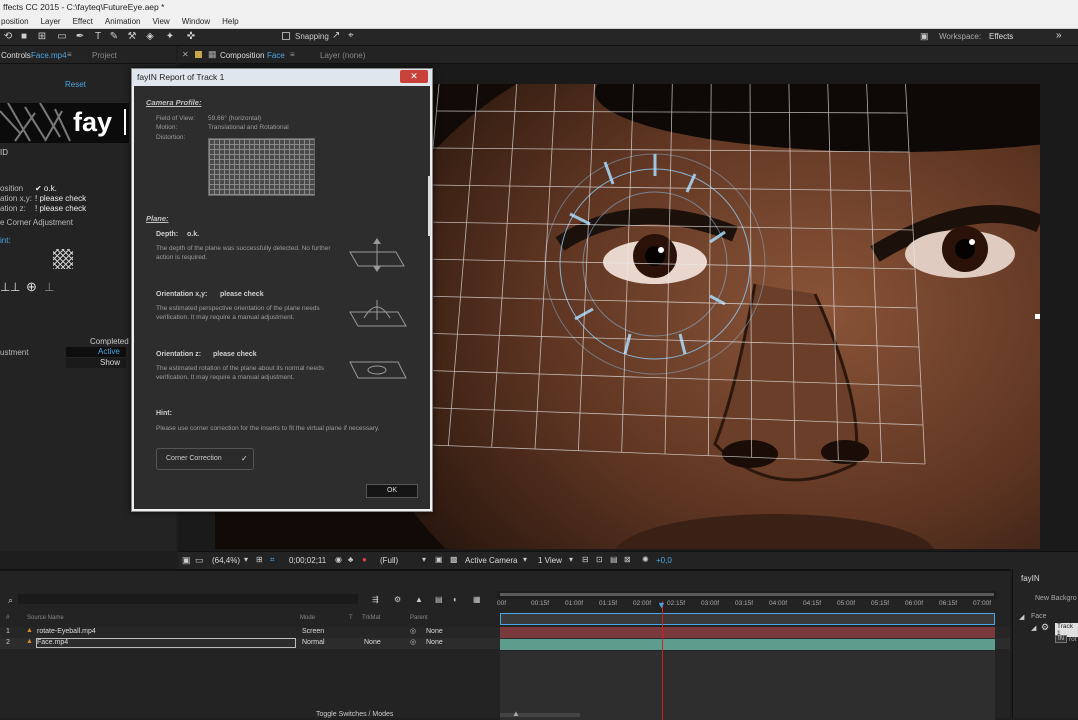 The width and height of the screenshot is (1078, 720). I want to click on layer-name: rotate-Eyeball.mp4, so click(66, 631).